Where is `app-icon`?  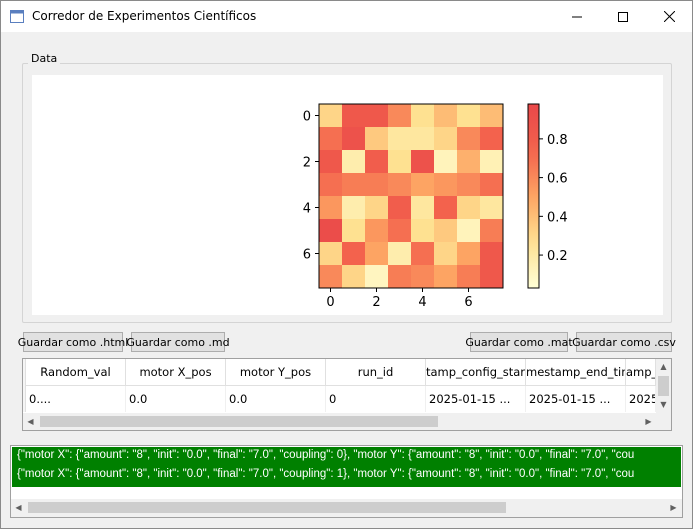 app-icon is located at coordinates (17, 16).